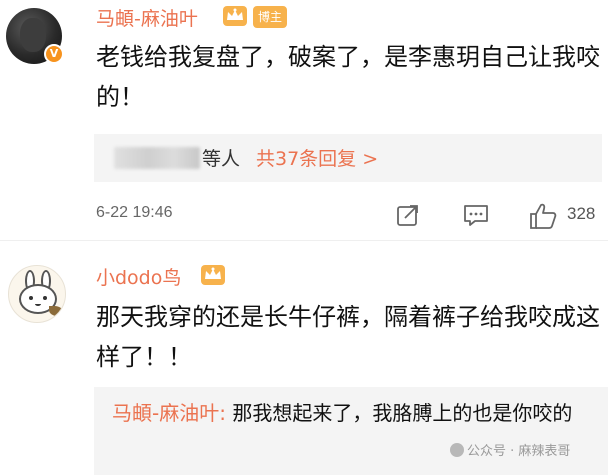 The image size is (608, 475). Describe the element at coordinates (37, 294) in the screenshot. I see `avatar` at that location.